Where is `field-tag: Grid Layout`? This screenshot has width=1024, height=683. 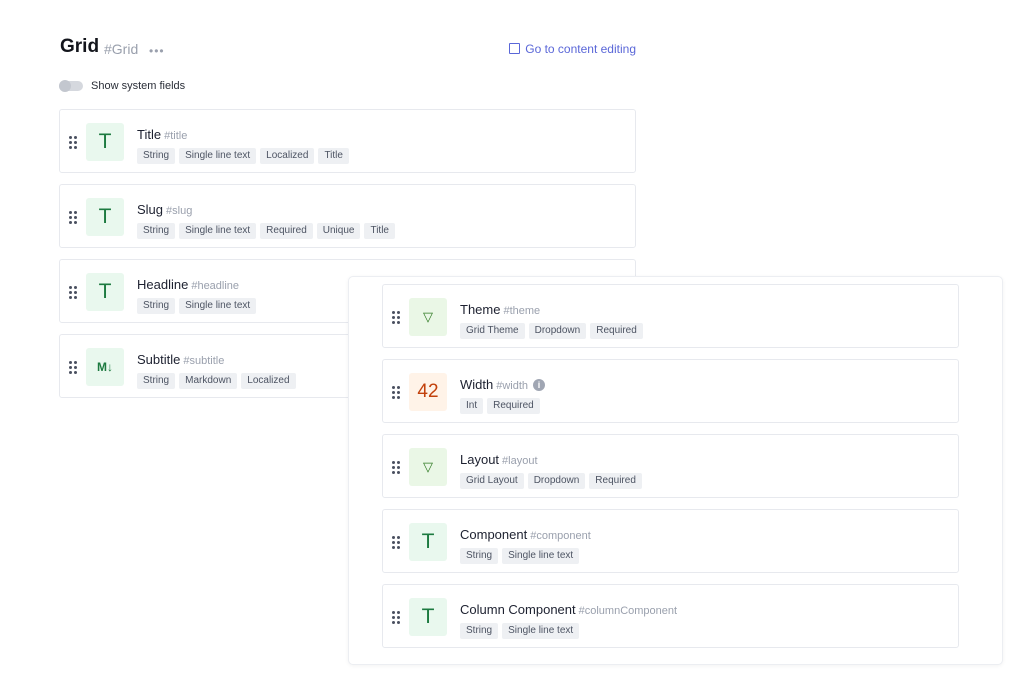
field-tag: Grid Layout is located at coordinates (492, 481).